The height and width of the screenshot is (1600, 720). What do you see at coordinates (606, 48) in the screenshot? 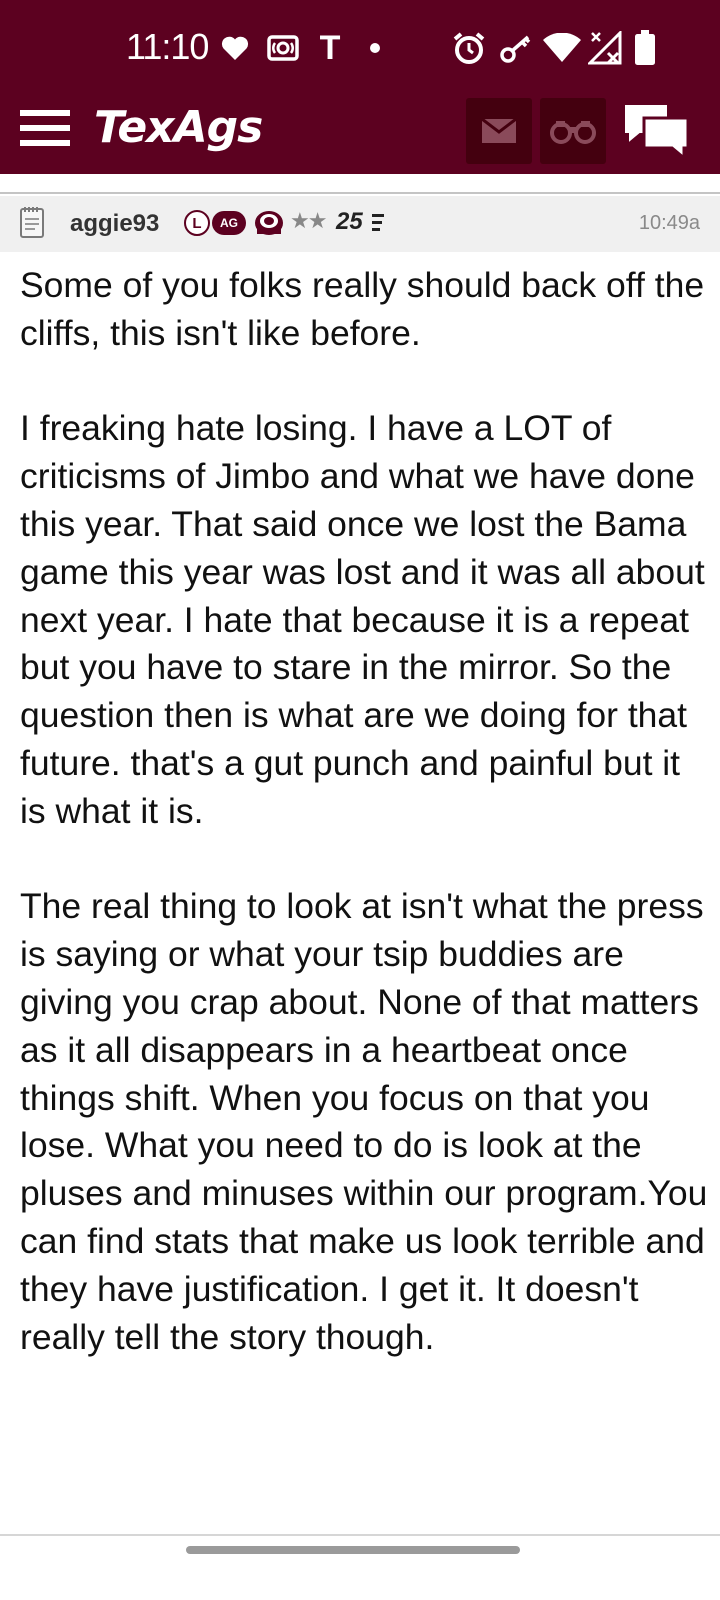
I see `signal-icon` at bounding box center [606, 48].